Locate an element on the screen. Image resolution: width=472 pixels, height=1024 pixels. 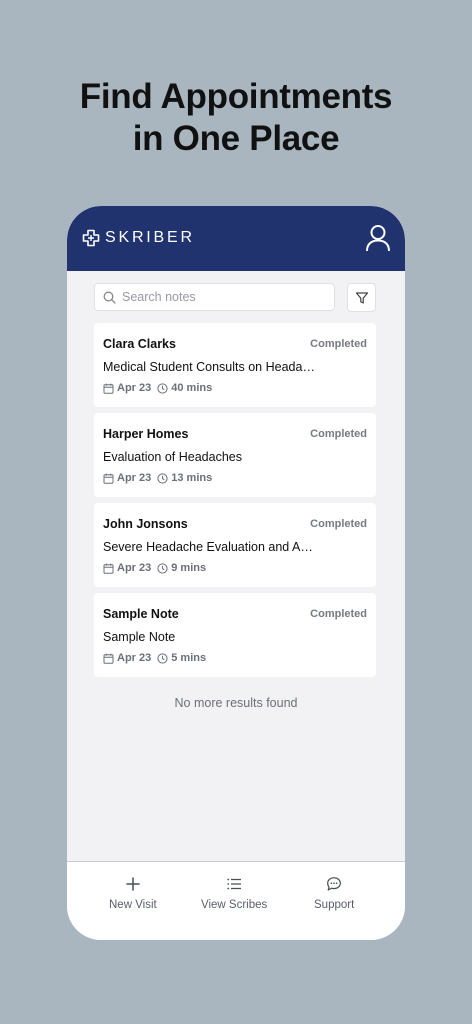
brand-name: SKRIBER is located at coordinates (150, 237).